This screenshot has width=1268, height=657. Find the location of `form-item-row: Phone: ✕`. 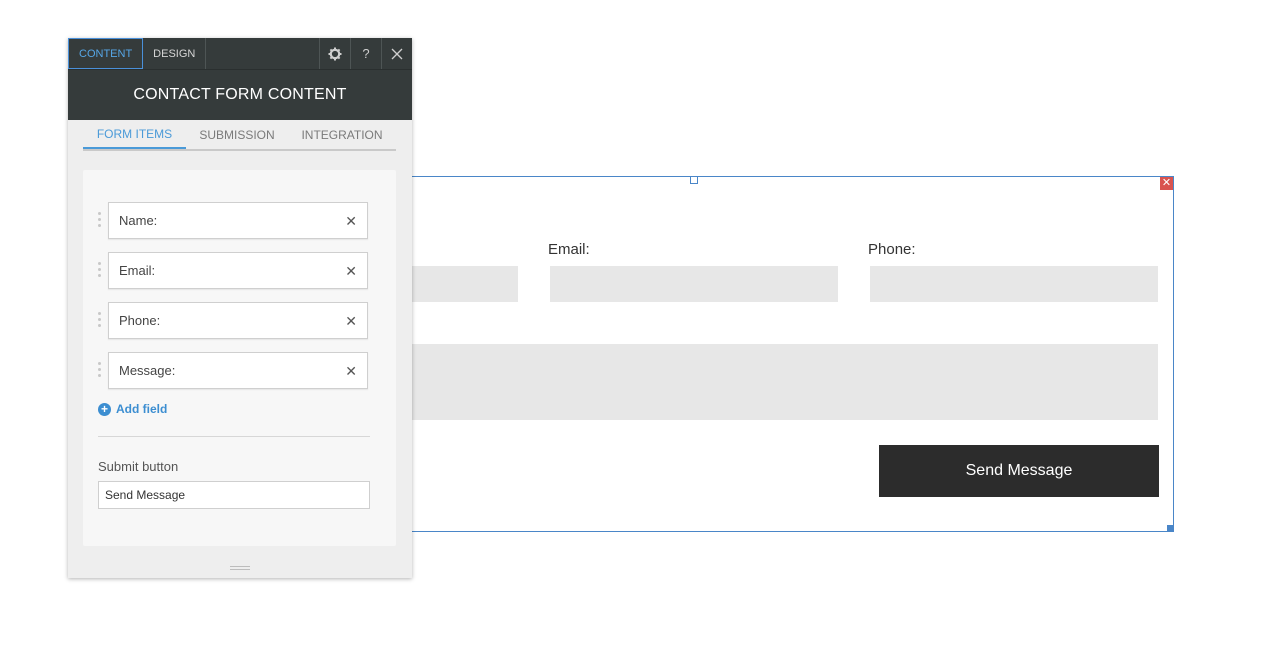

form-item-row: Phone: ✕ is located at coordinates (234, 321).